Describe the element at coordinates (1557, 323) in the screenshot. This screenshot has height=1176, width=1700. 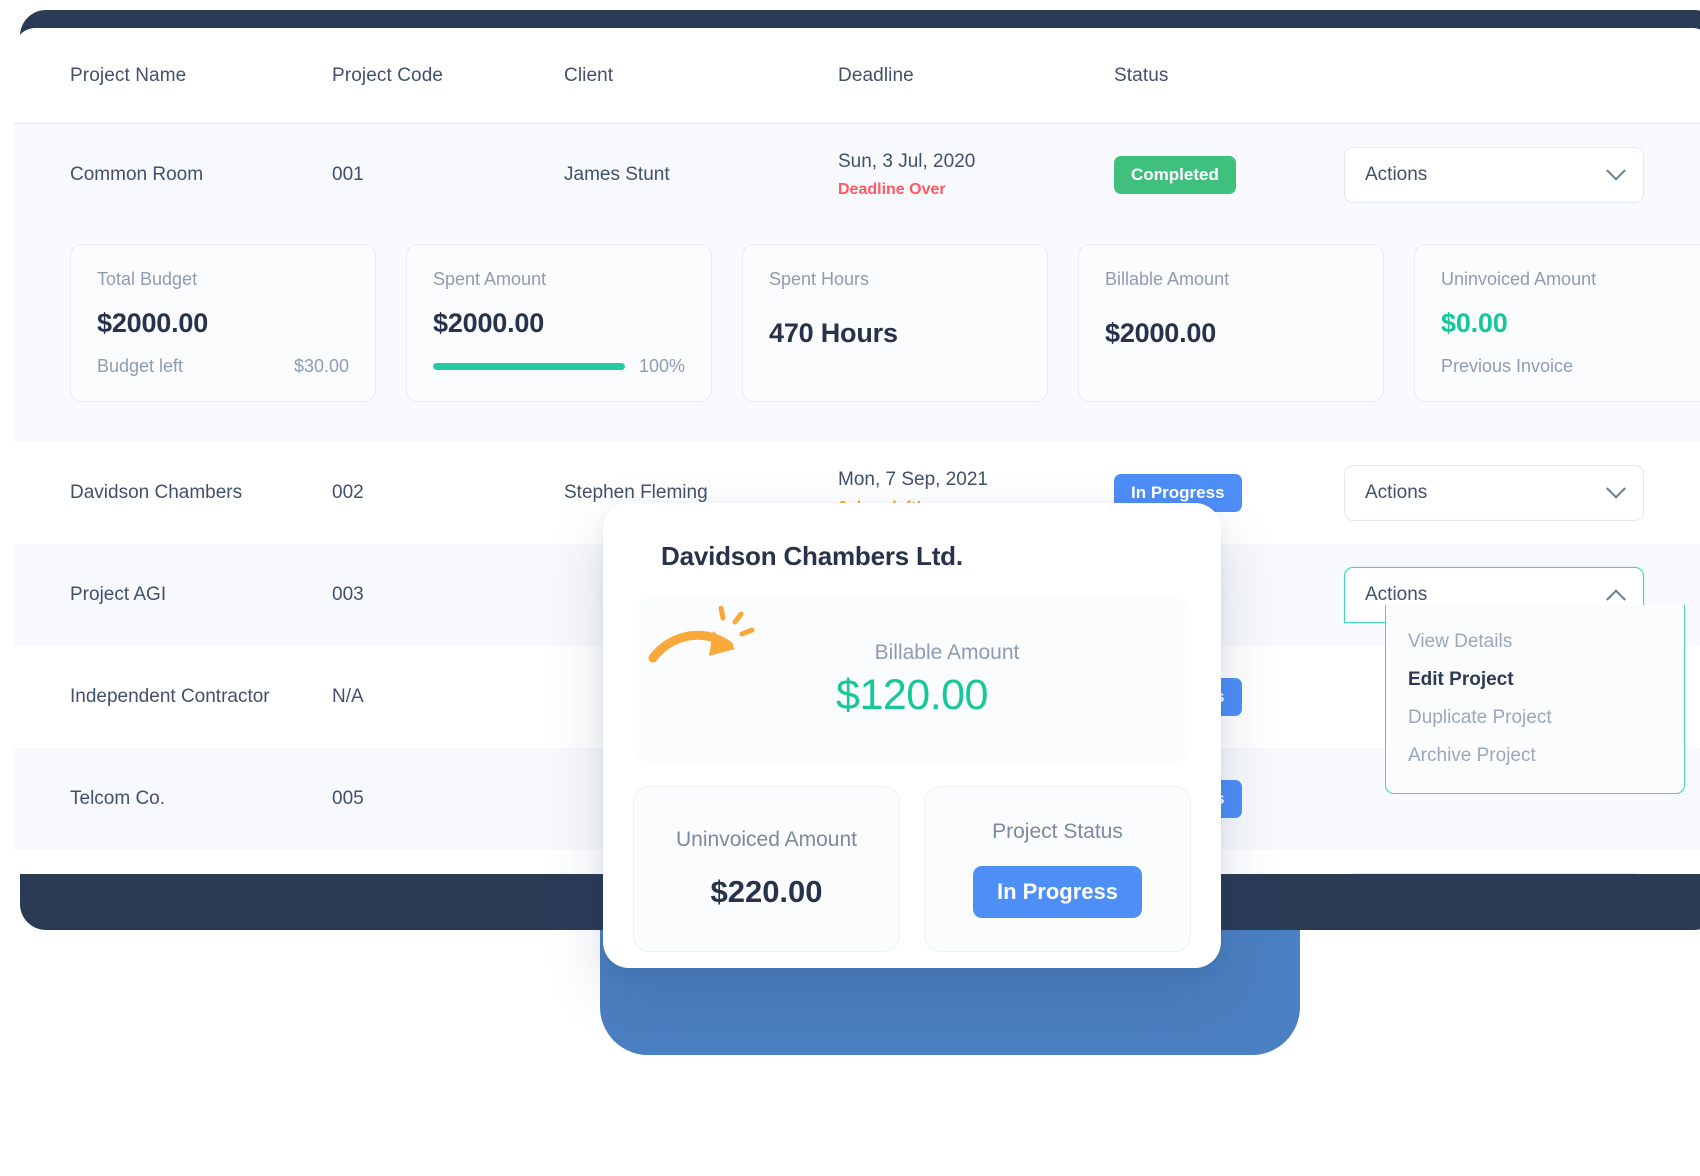
I see `metric-card-uninvoiced-amount: Uninvoiced Amount $0.00 Previous Invoice` at that location.